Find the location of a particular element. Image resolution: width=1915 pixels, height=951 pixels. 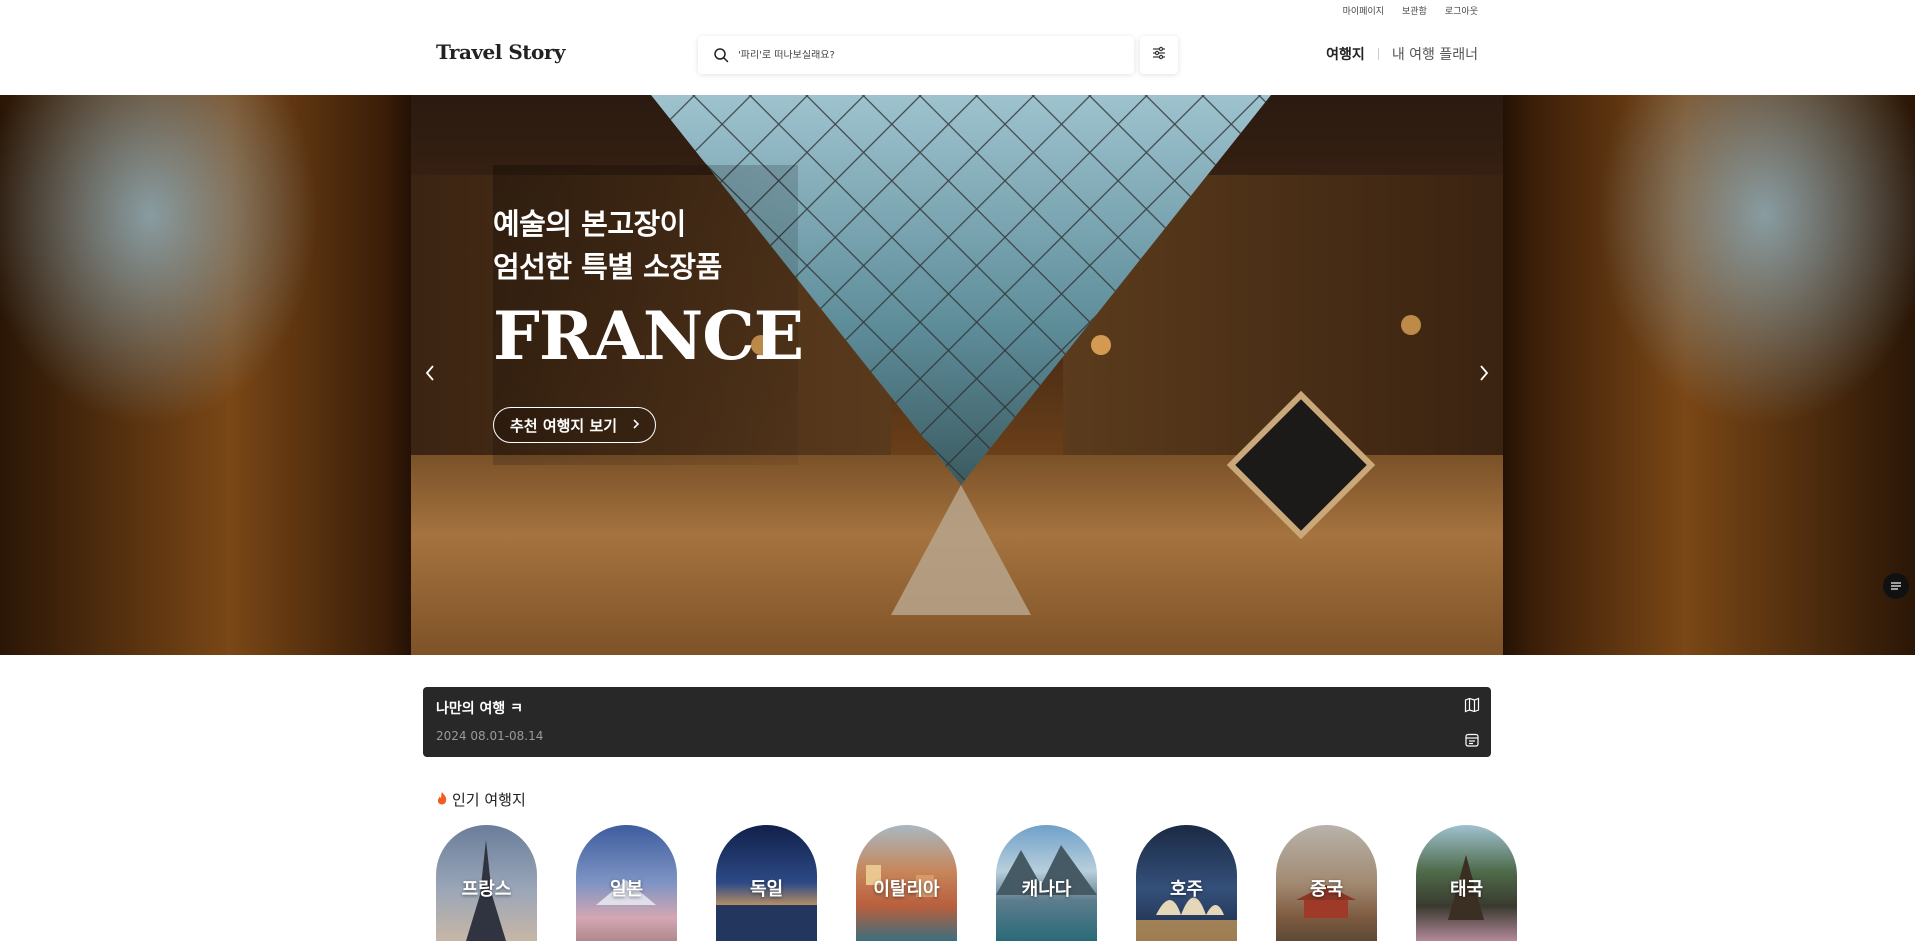

destination-card-china: 중국 is located at coordinates (1326, 883).